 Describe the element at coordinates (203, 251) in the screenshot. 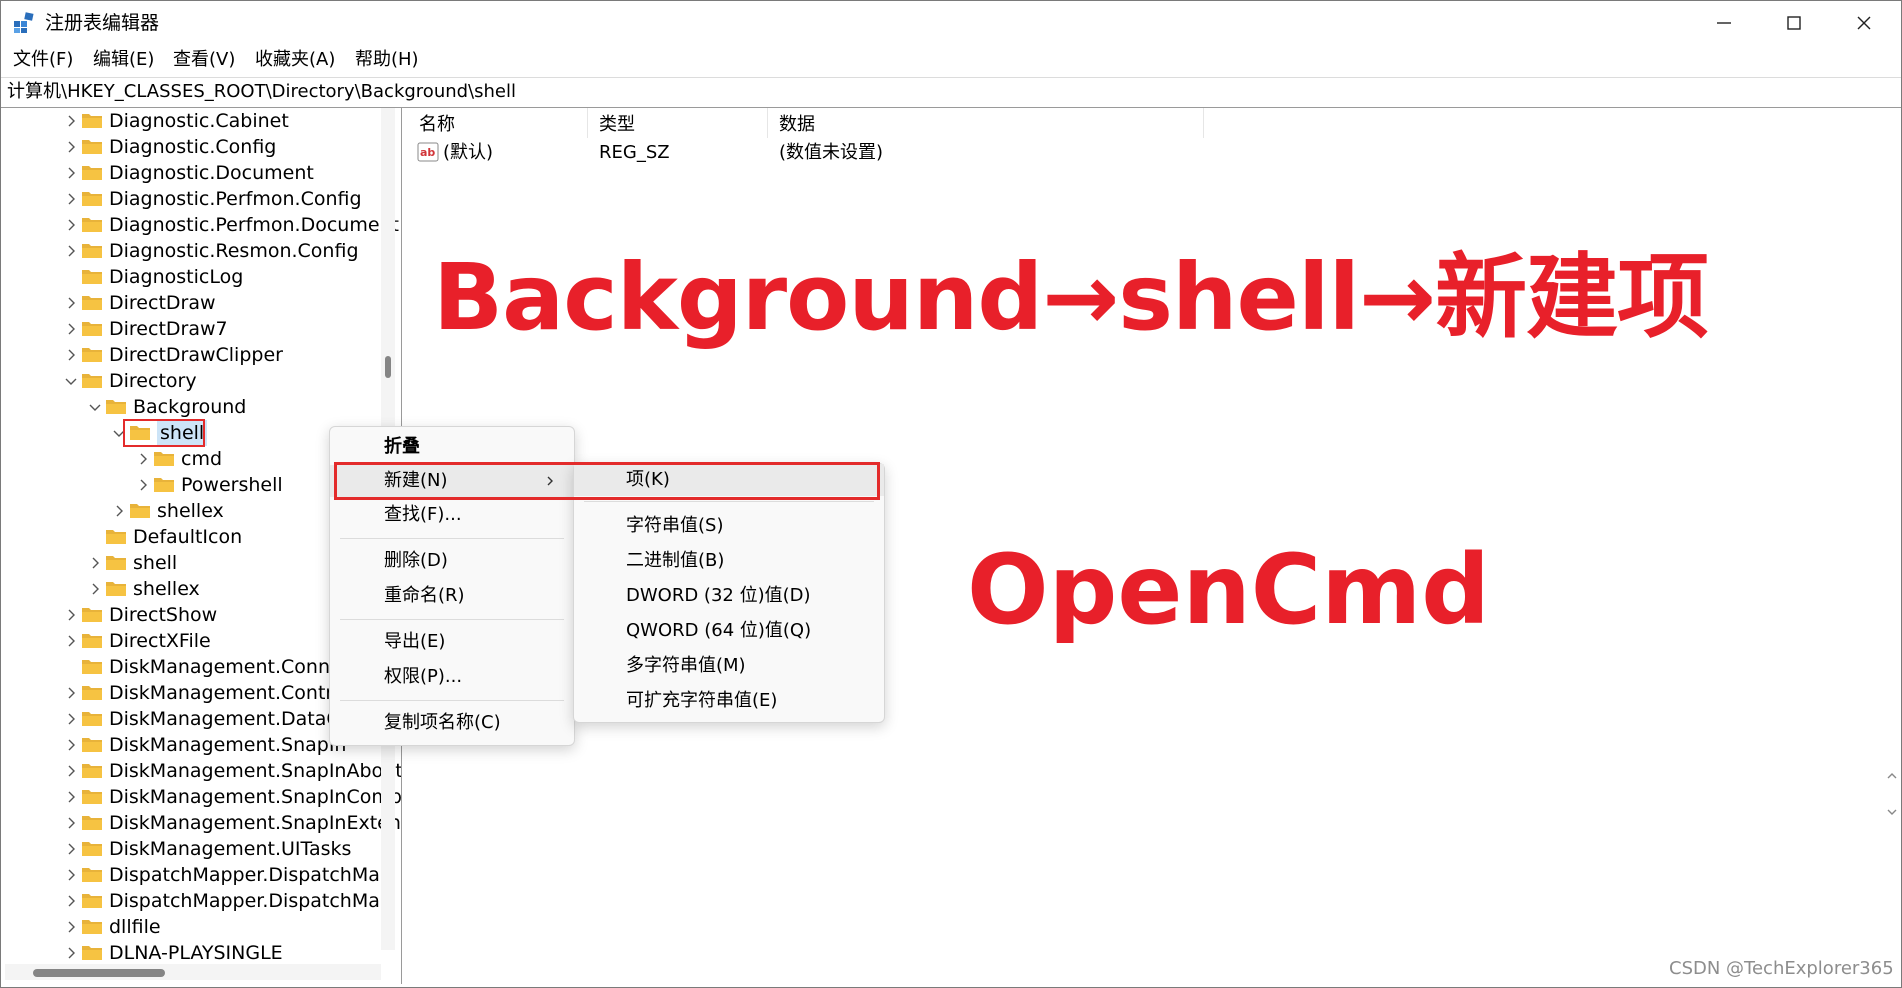

I see `tree-item: Diagnostic.Resmon.Config` at that location.